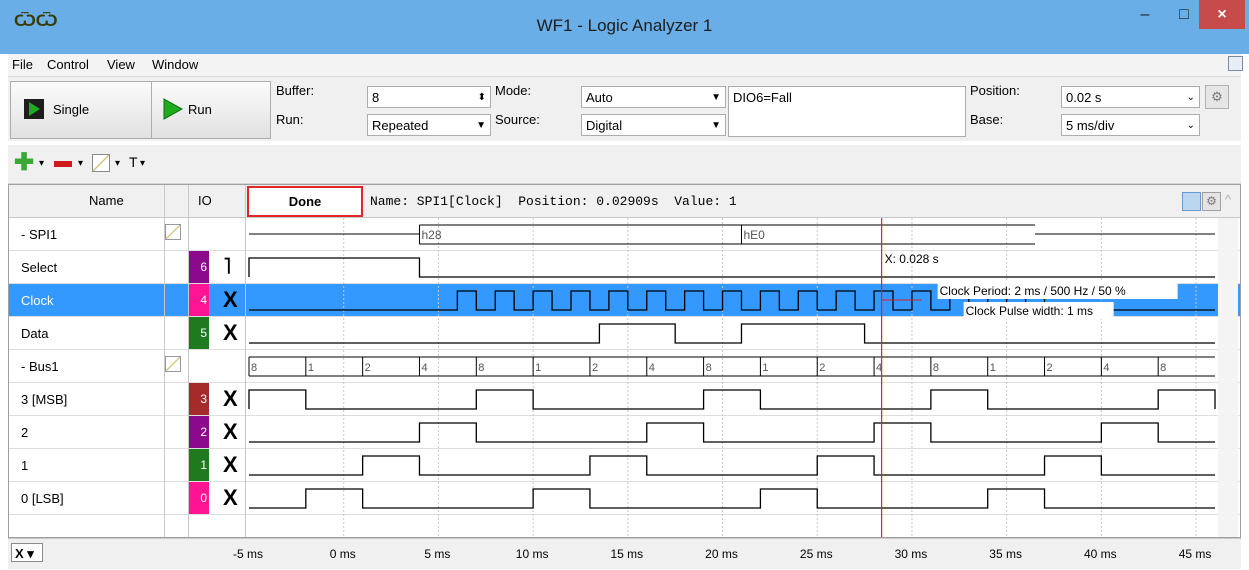  What do you see at coordinates (1029, 311) in the screenshot?
I see `pulse-width-info: Clock Pulse width: 1 ms` at bounding box center [1029, 311].